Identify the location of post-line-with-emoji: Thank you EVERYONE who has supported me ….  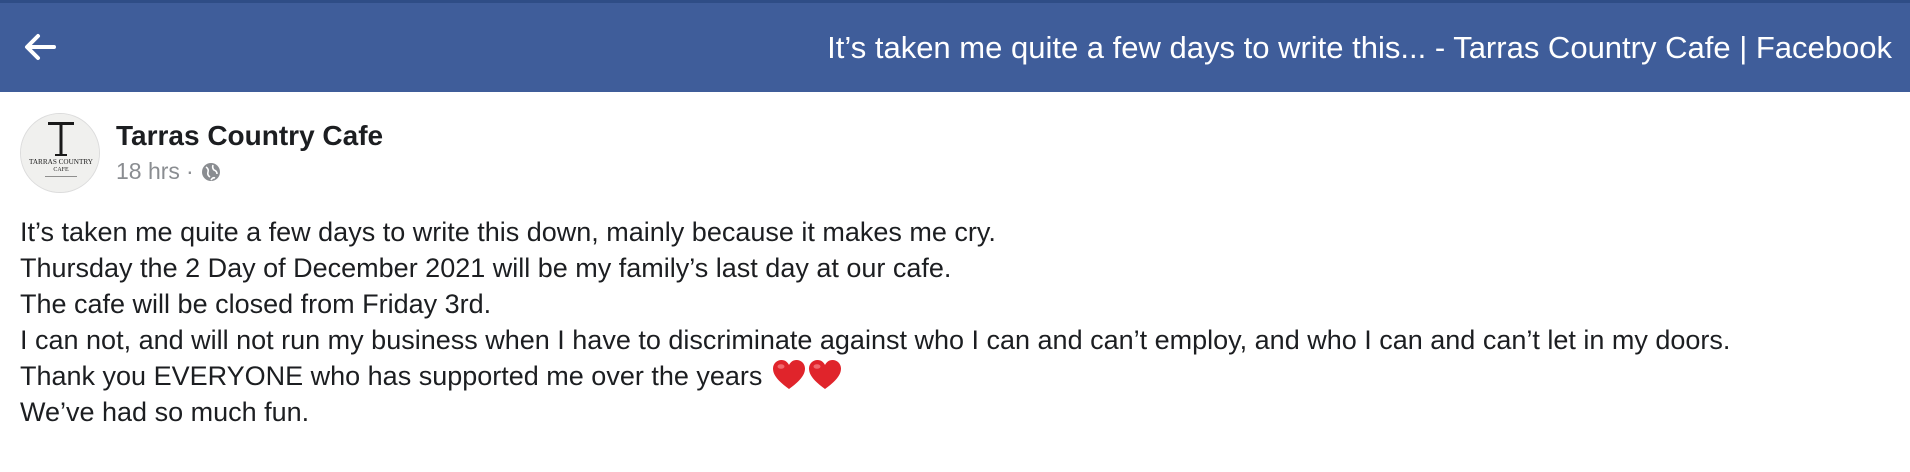
(875, 376).